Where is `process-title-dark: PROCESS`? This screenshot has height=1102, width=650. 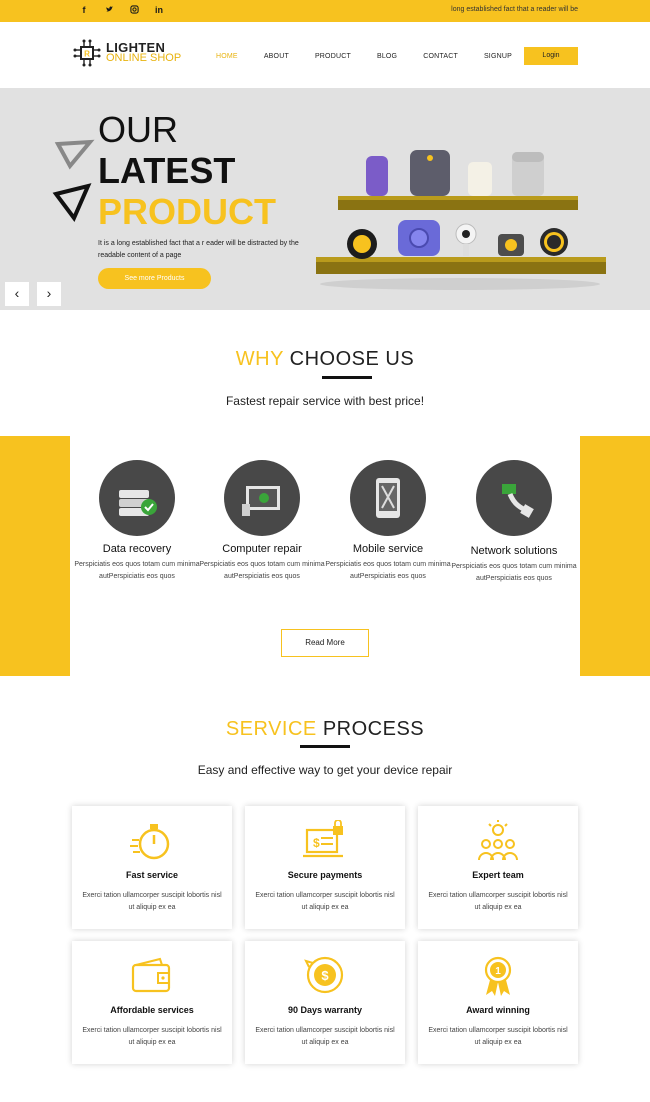 process-title-dark: PROCESS is located at coordinates (373, 729).